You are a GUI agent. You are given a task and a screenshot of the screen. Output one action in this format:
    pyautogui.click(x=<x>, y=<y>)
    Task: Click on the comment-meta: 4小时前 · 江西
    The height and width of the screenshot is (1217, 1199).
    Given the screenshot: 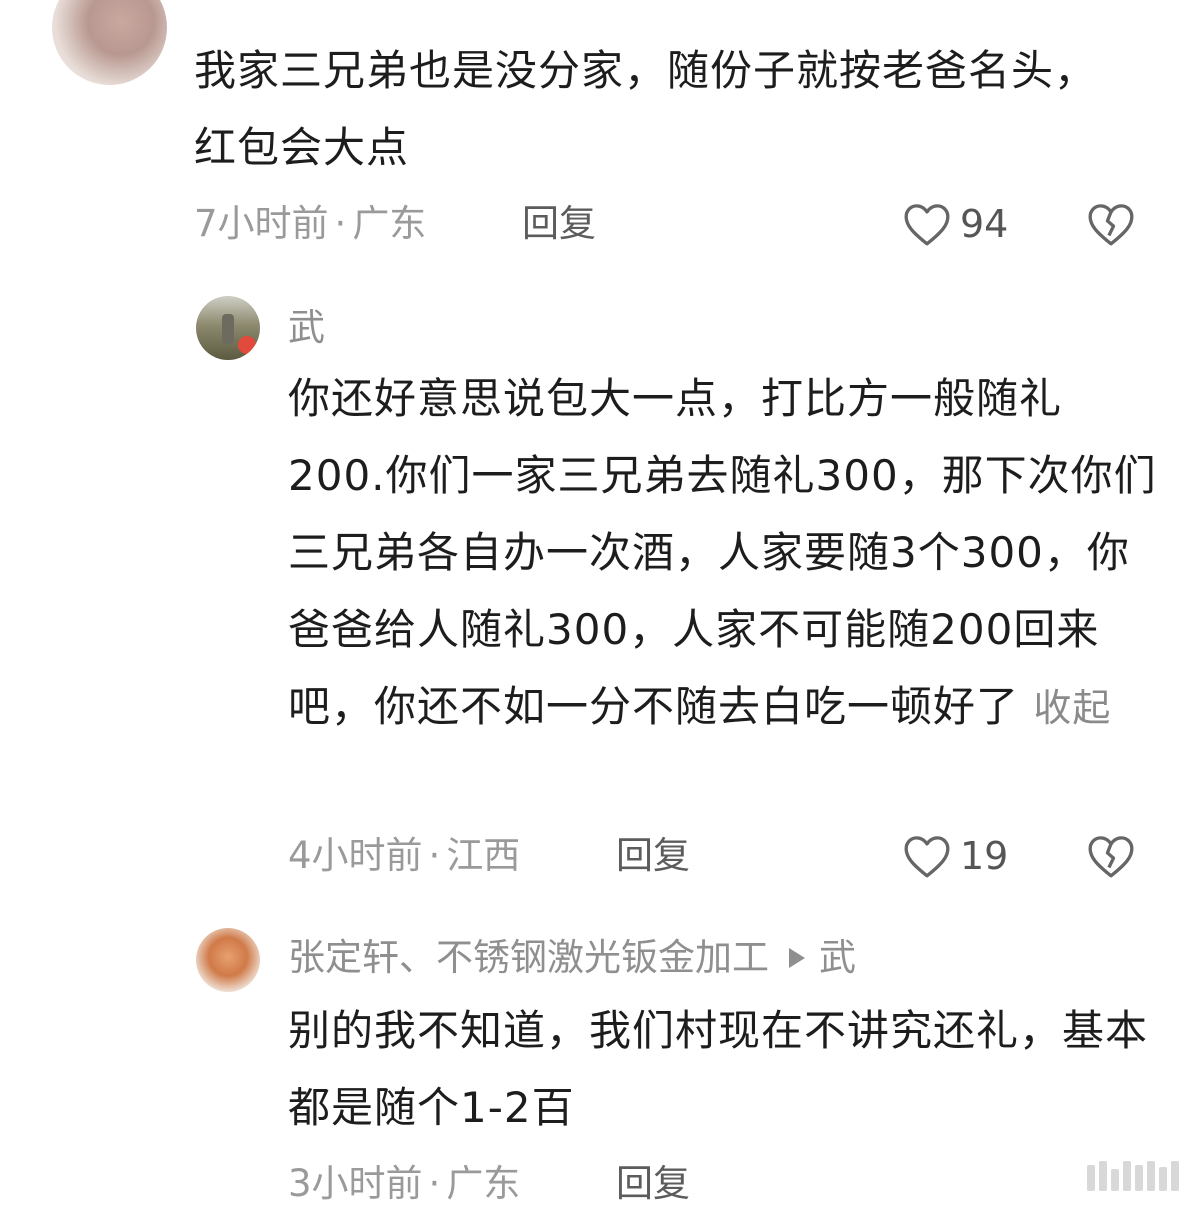 What is the action you would take?
    pyautogui.click(x=404, y=856)
    